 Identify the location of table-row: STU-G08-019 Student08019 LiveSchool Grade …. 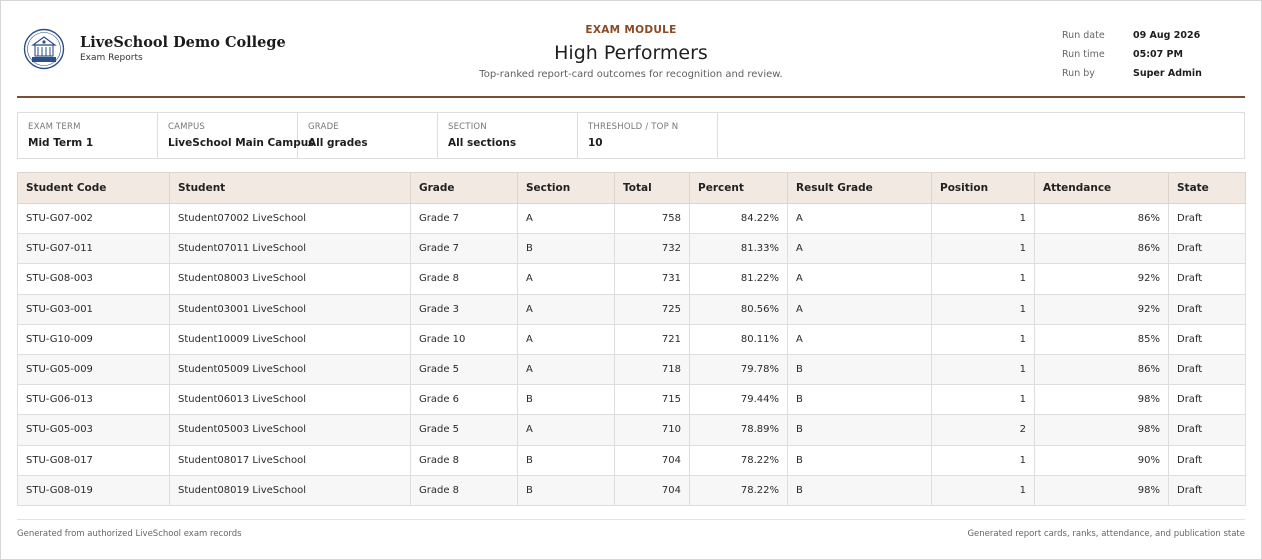
(631, 490).